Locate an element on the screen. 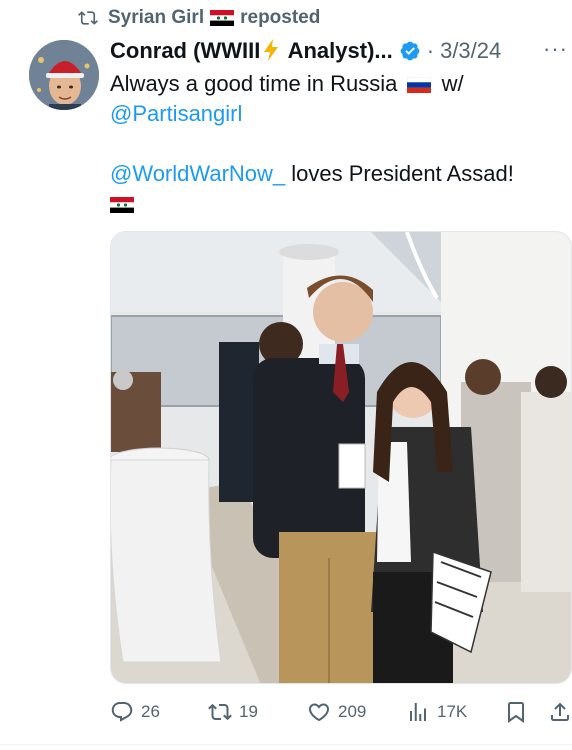 The height and width of the screenshot is (750, 572). views-count: 17K is located at coordinates (452, 711).